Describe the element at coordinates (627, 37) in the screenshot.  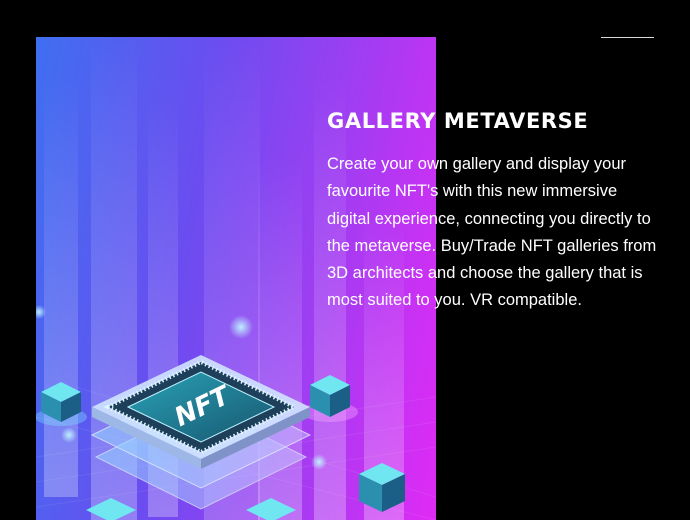
I see `decorative-divider` at that location.